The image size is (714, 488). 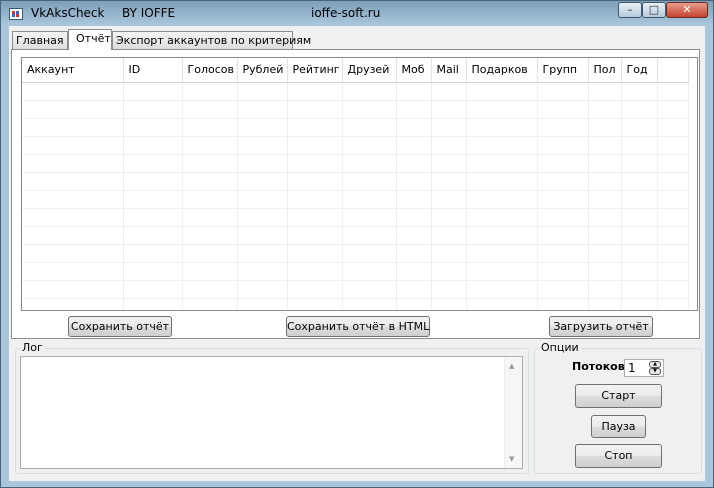 What do you see at coordinates (120, 326) in the screenshot?
I see `save-report-button: Сохранить отчёт` at bounding box center [120, 326].